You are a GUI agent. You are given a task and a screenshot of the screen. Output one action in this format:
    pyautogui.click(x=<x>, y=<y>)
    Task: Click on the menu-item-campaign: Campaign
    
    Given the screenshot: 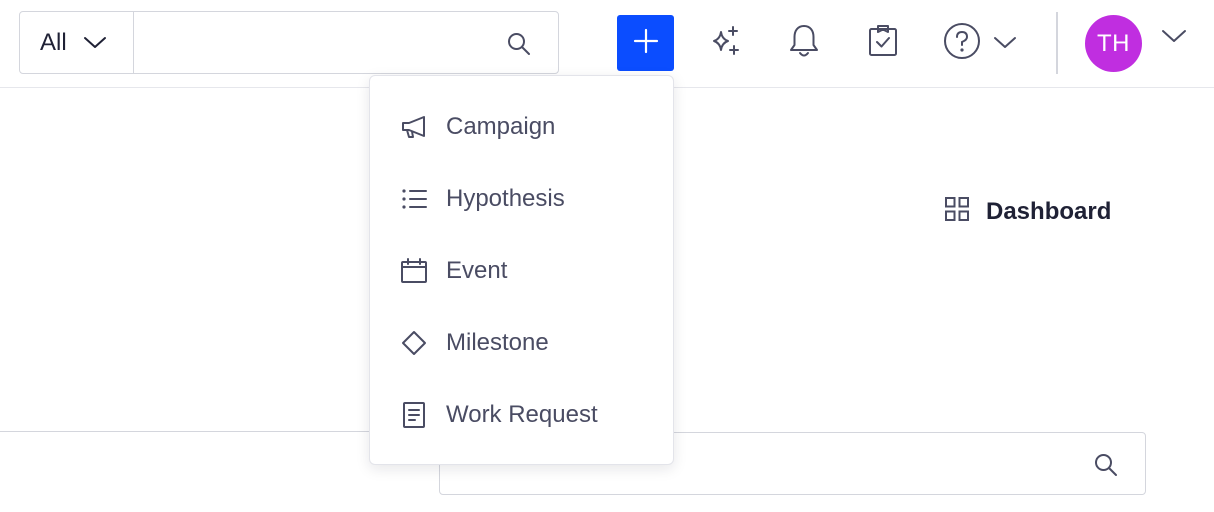 What is the action you would take?
    pyautogui.click(x=521, y=127)
    